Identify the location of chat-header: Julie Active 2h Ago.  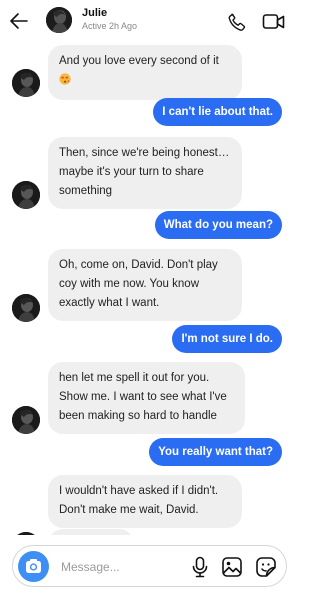
(149, 21).